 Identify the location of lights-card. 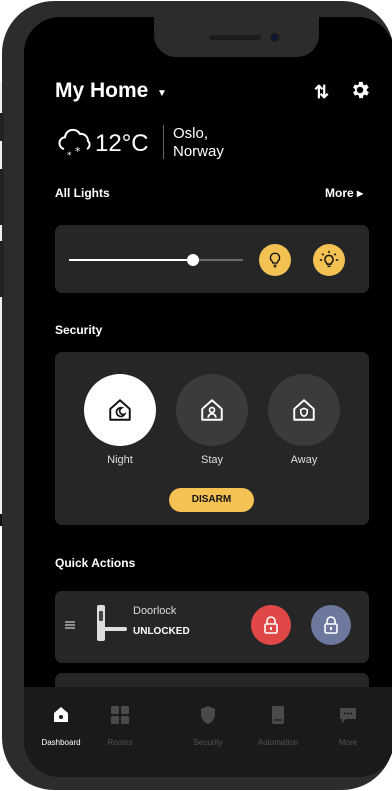
(212, 259).